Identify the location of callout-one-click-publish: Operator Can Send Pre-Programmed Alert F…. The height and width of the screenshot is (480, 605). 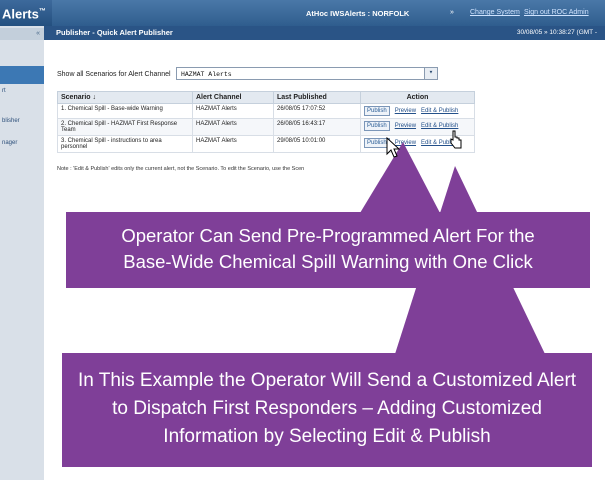
(328, 250).